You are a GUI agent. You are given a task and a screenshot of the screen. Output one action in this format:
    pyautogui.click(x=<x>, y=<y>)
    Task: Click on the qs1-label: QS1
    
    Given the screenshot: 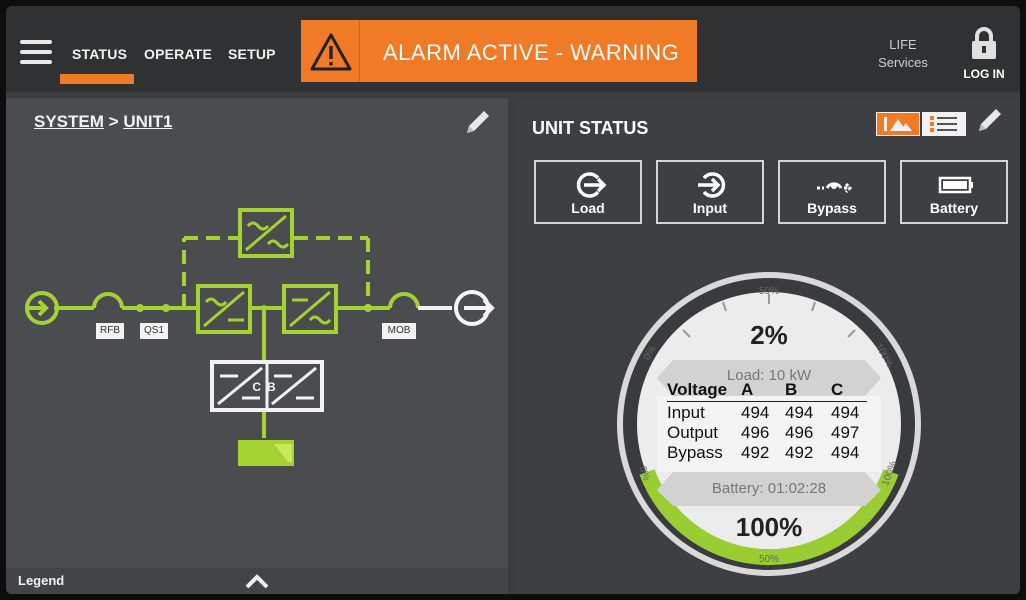 What is the action you would take?
    pyautogui.click(x=154, y=331)
    